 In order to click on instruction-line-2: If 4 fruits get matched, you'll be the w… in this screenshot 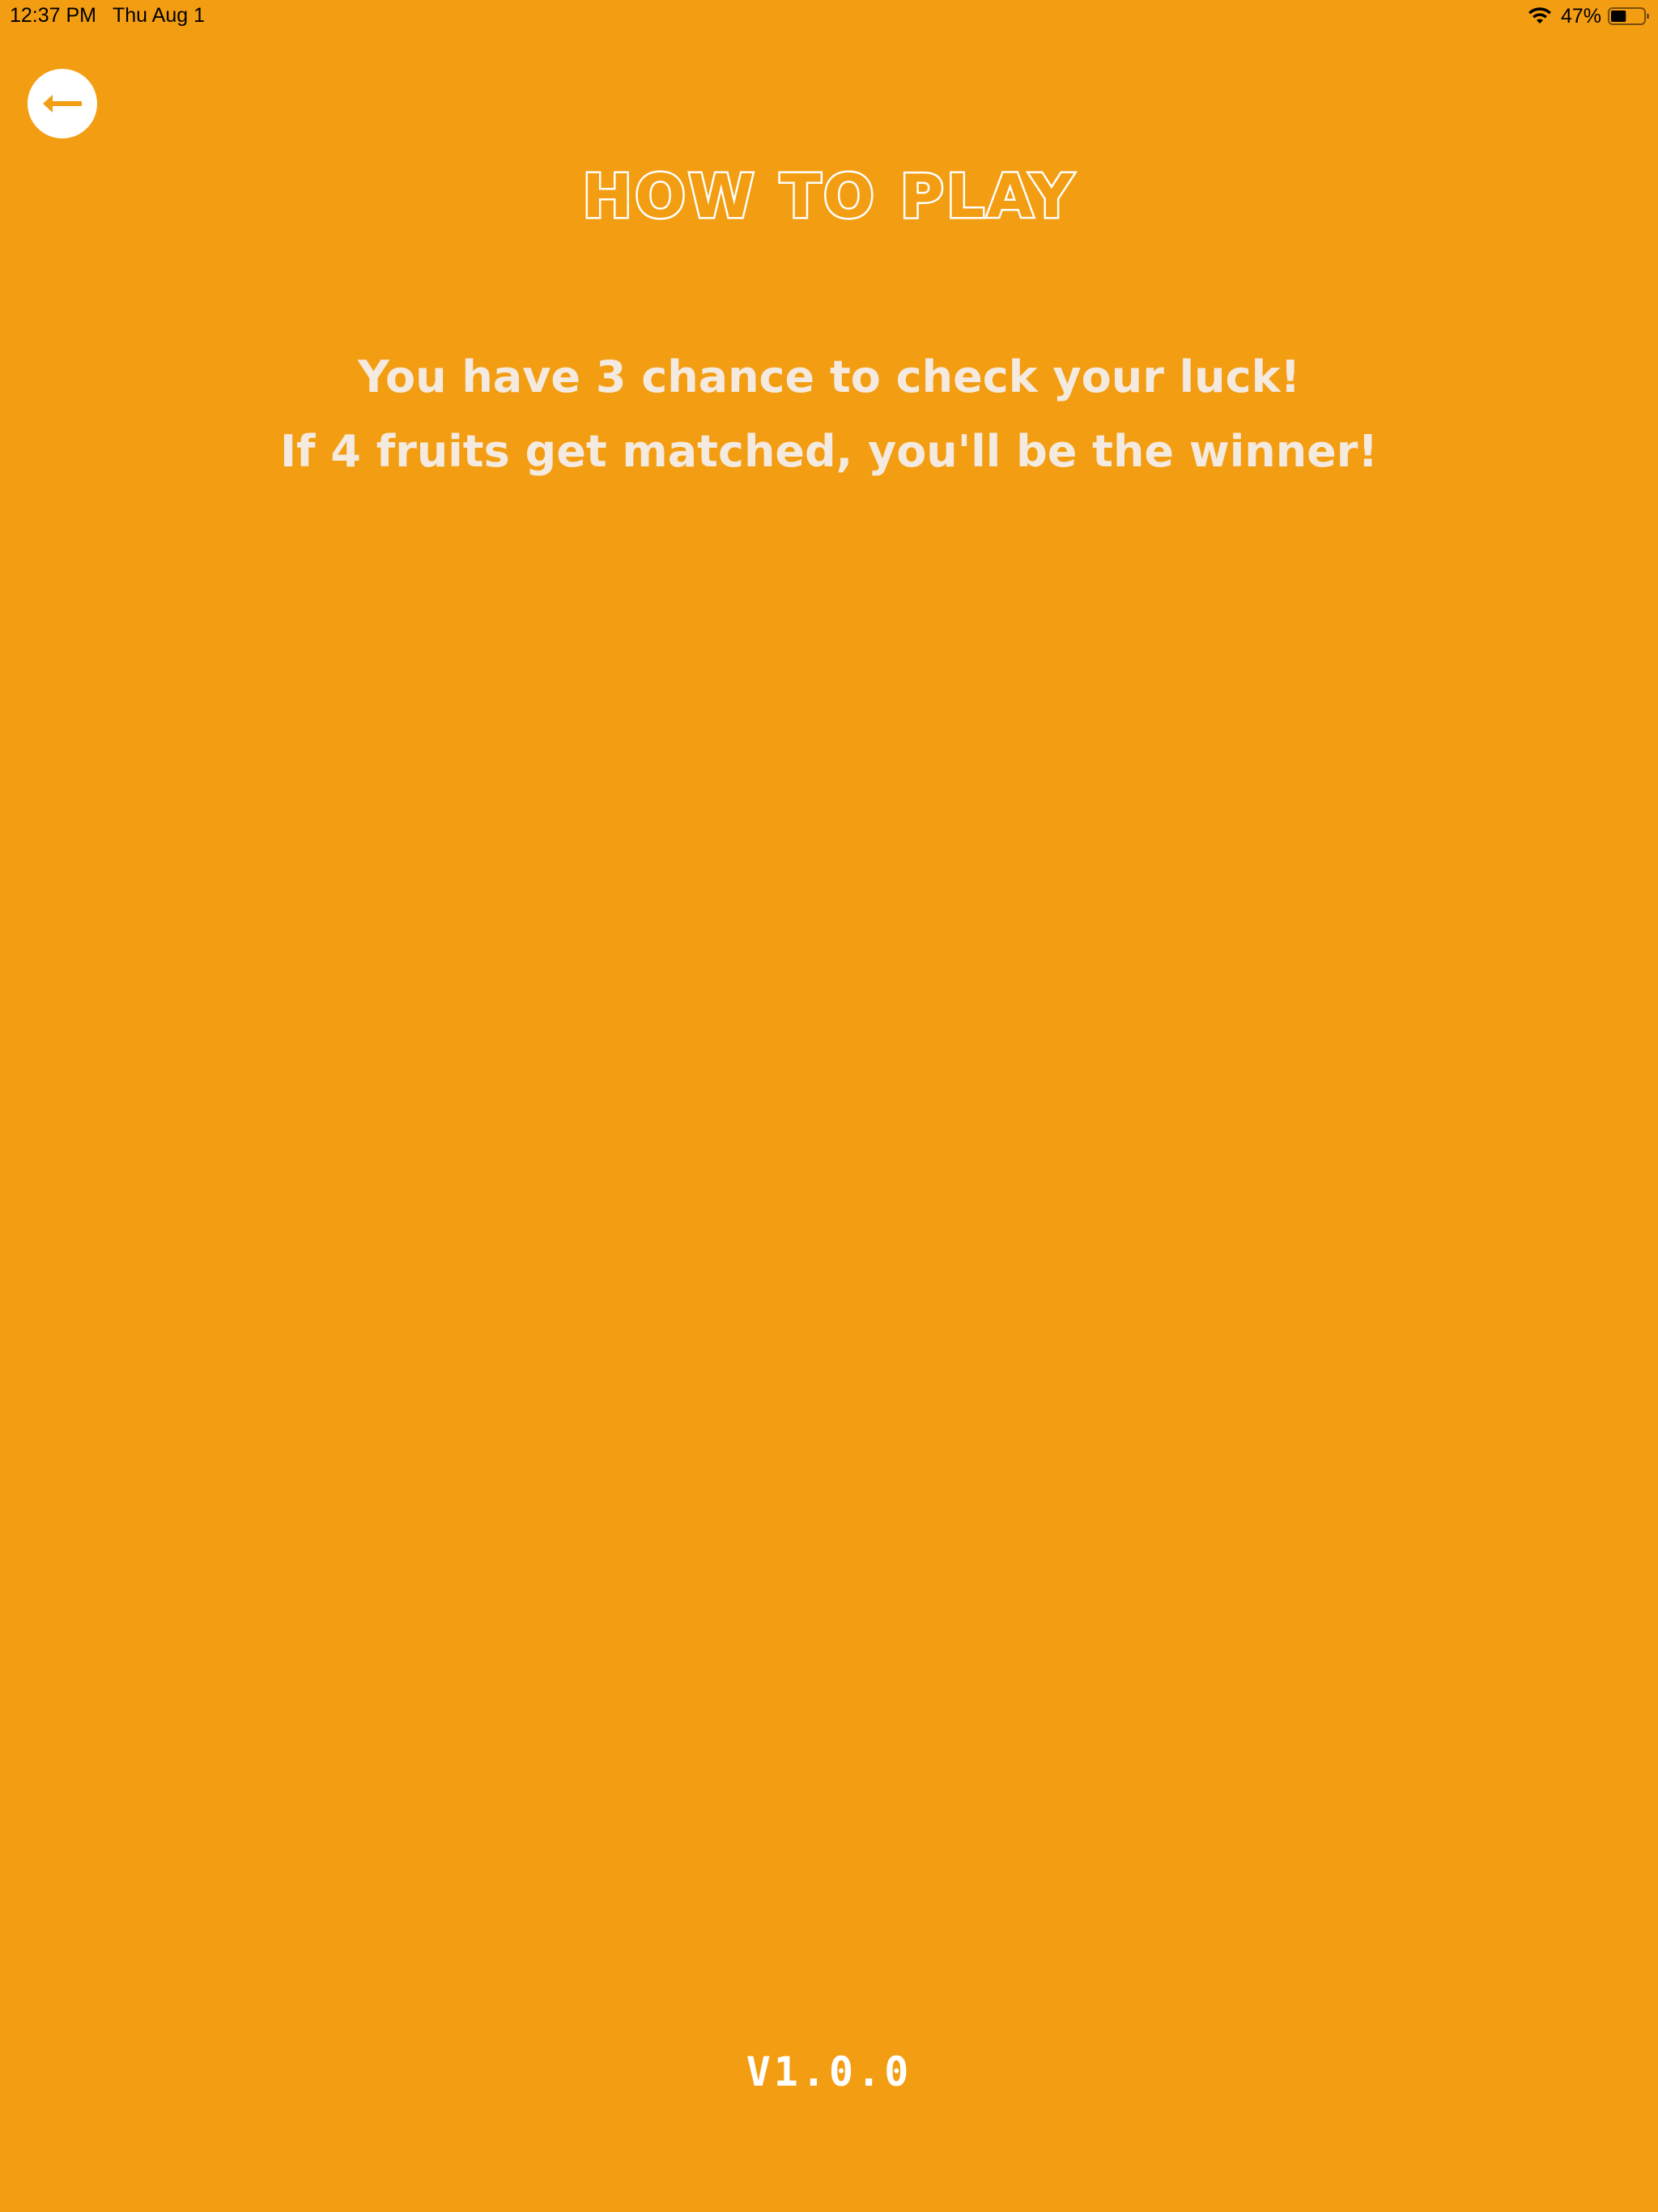, I will do `click(829, 451)`.